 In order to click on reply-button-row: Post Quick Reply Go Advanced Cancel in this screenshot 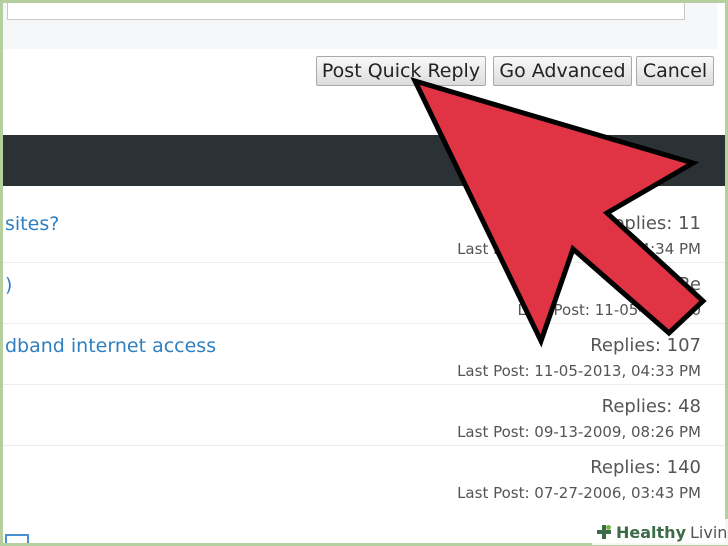, I will do `click(364, 90)`.